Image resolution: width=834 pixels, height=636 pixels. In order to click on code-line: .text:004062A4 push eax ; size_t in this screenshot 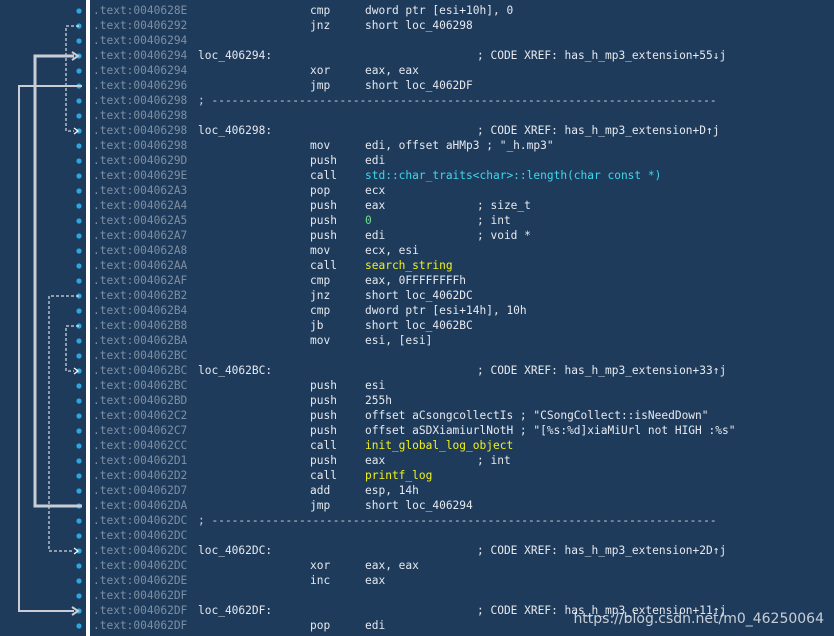, I will do `click(463, 205)`.